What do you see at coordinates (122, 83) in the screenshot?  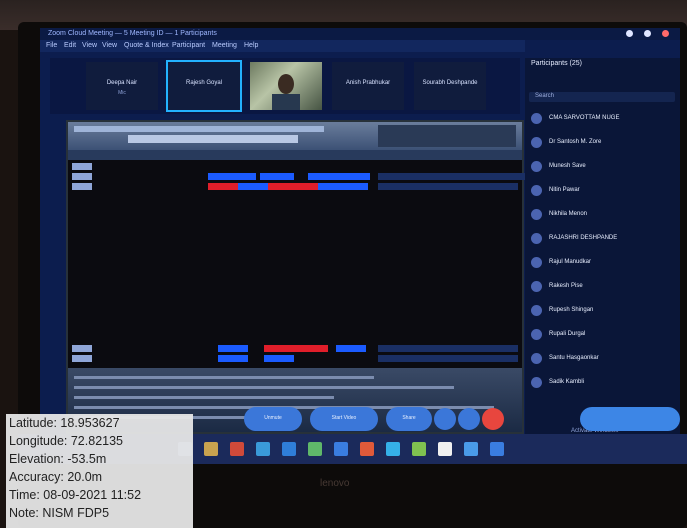 I see `tile-name: Deepa Nair` at bounding box center [122, 83].